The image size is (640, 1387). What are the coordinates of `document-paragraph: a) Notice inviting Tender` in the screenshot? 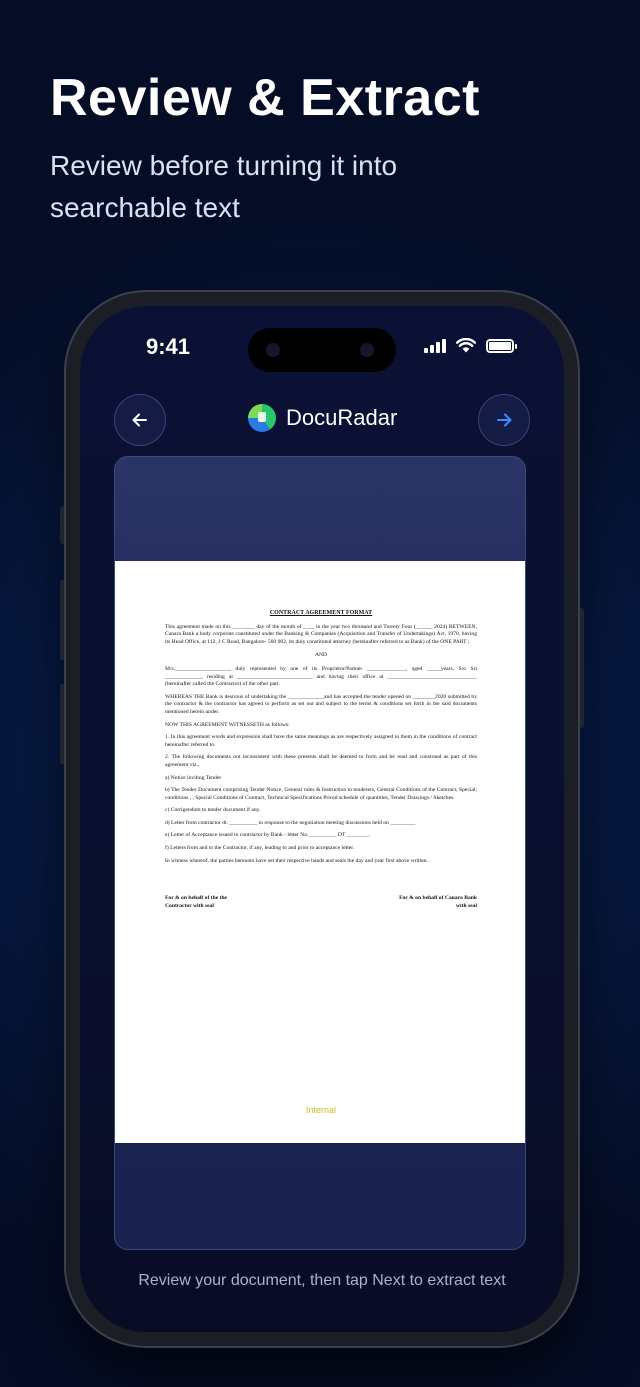 It's located at (193, 777).